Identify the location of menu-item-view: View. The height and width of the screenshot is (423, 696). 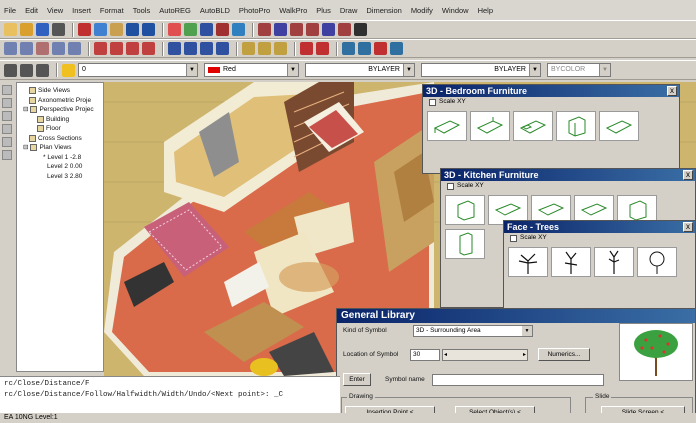
(55, 10).